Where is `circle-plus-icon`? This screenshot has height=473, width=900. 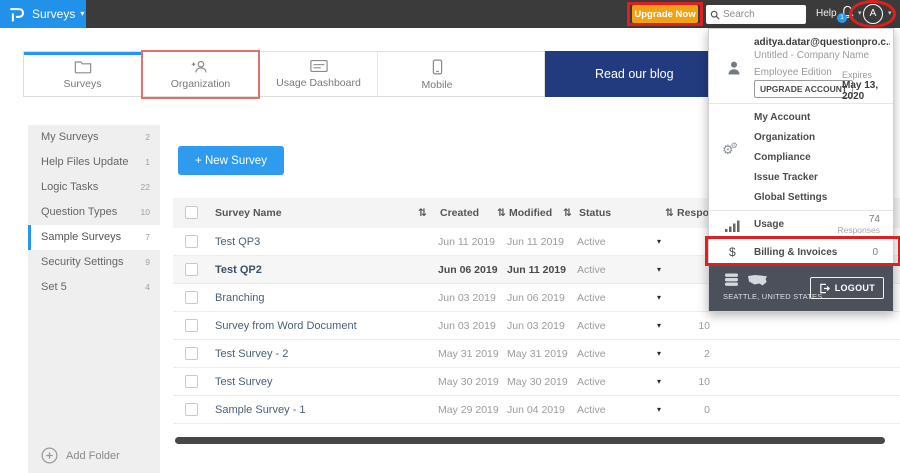
circle-plus-icon is located at coordinates (49, 455).